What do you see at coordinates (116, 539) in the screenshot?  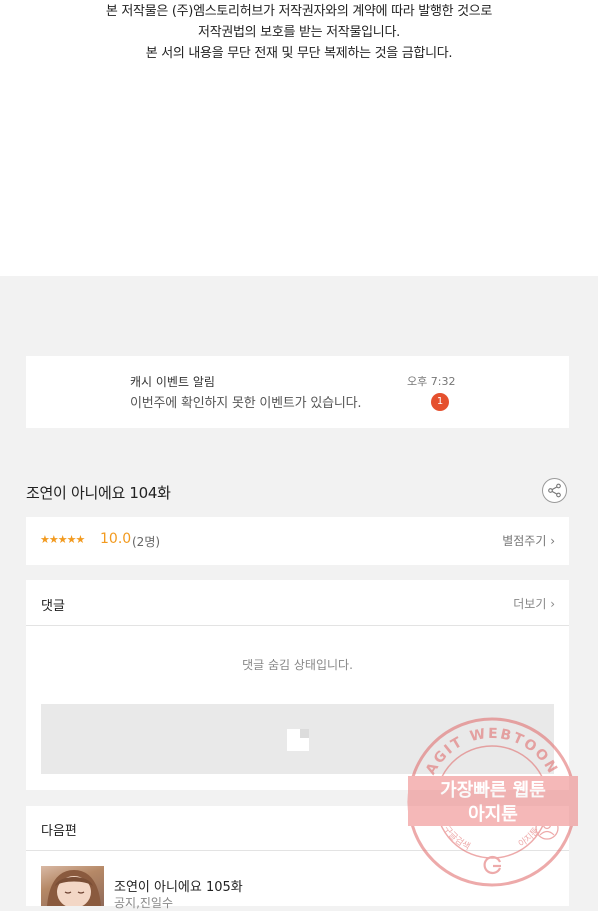 I see `rating-score: 10.0` at bounding box center [116, 539].